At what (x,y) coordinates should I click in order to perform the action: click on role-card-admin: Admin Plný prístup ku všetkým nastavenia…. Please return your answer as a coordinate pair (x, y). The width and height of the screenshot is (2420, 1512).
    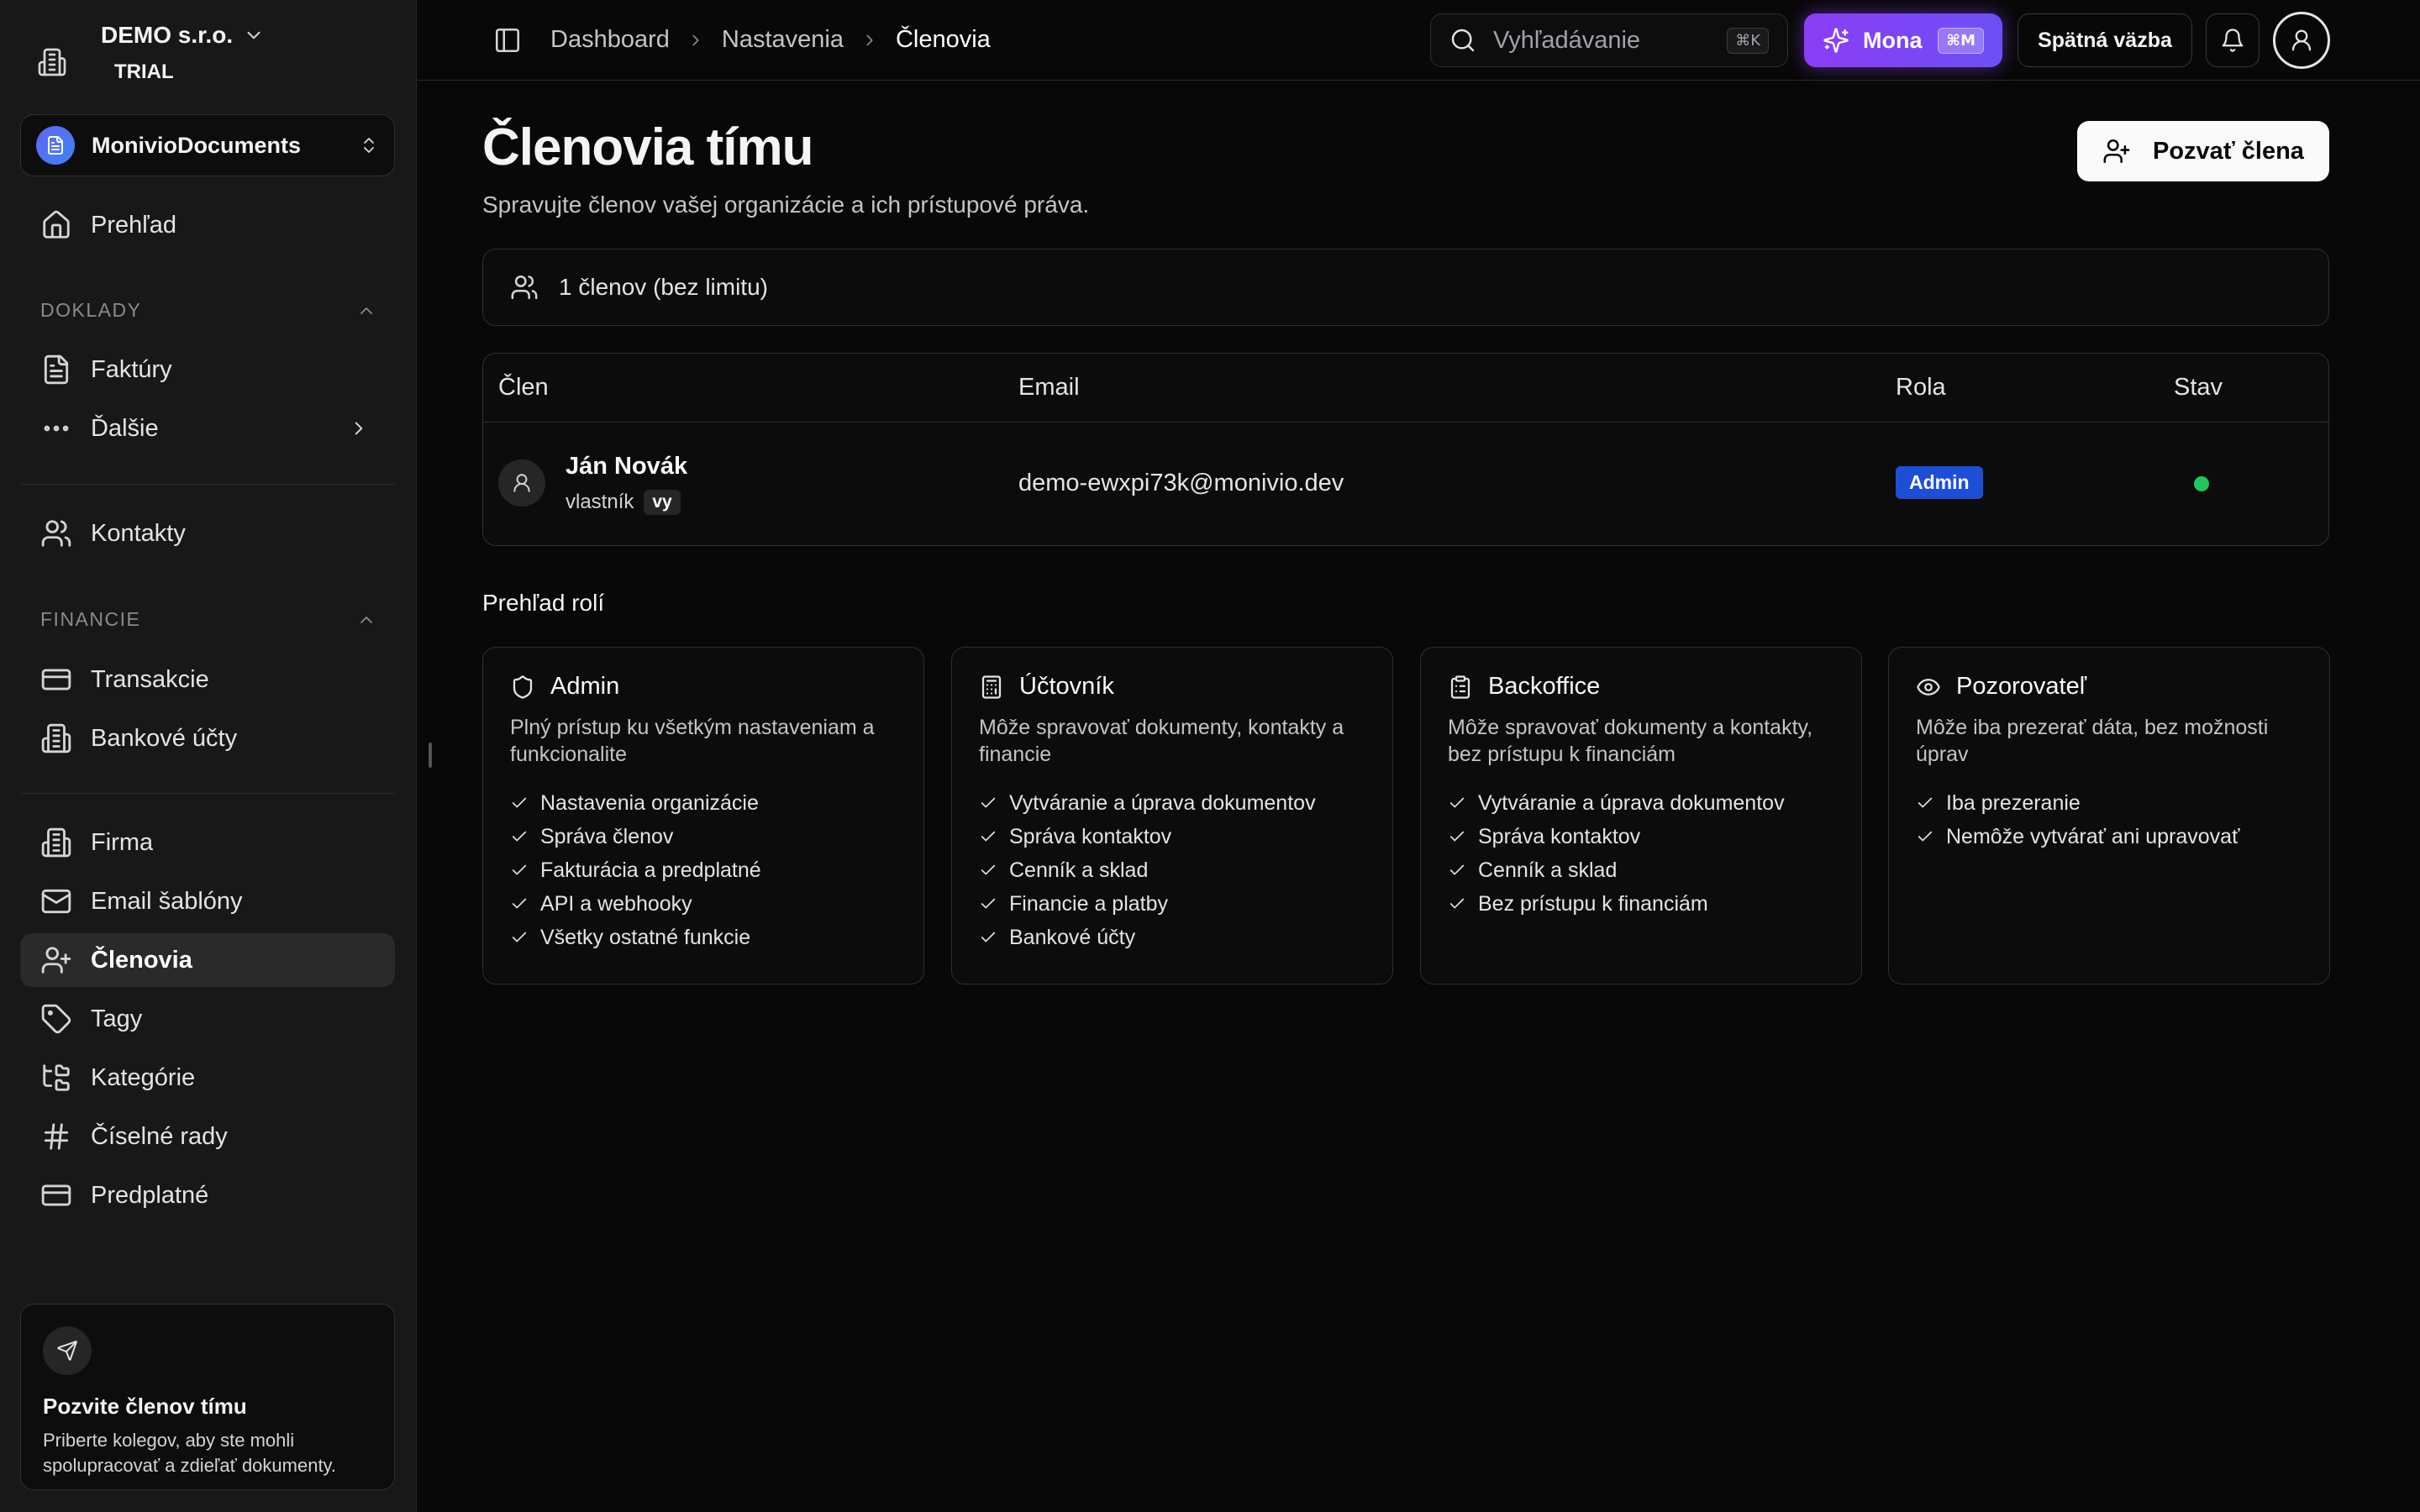
    Looking at the image, I should click on (703, 815).